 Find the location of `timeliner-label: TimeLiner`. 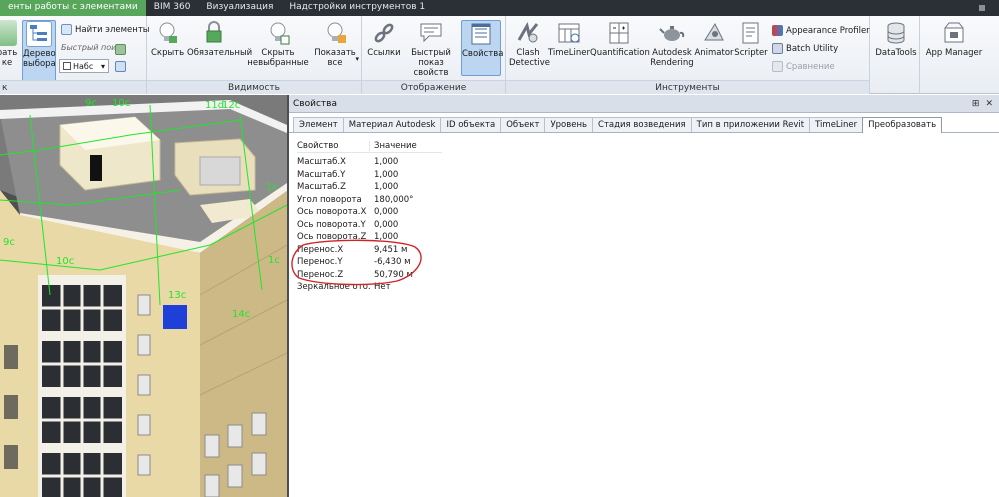

timeliner-label: TimeLiner is located at coordinates (569, 53).